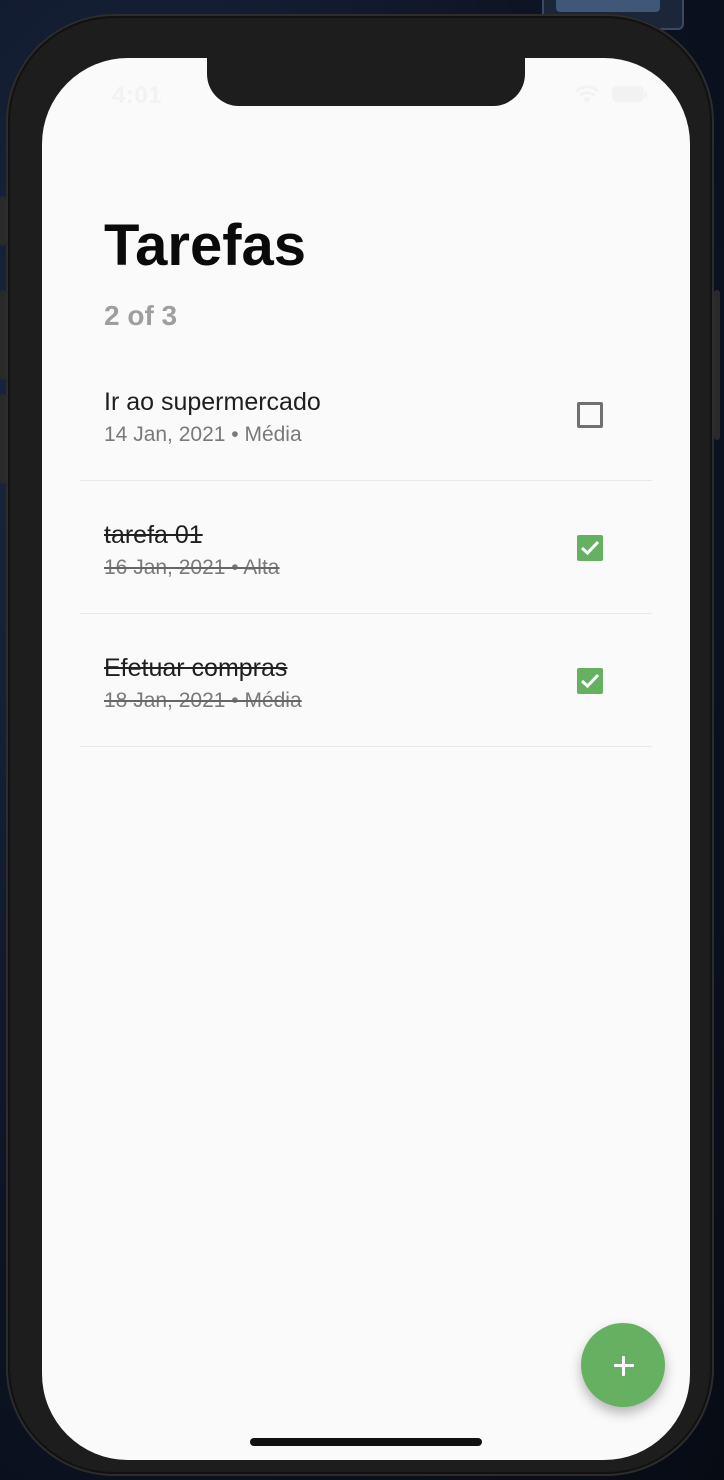 The height and width of the screenshot is (1480, 724). I want to click on plus-icon, so click(623, 1366).